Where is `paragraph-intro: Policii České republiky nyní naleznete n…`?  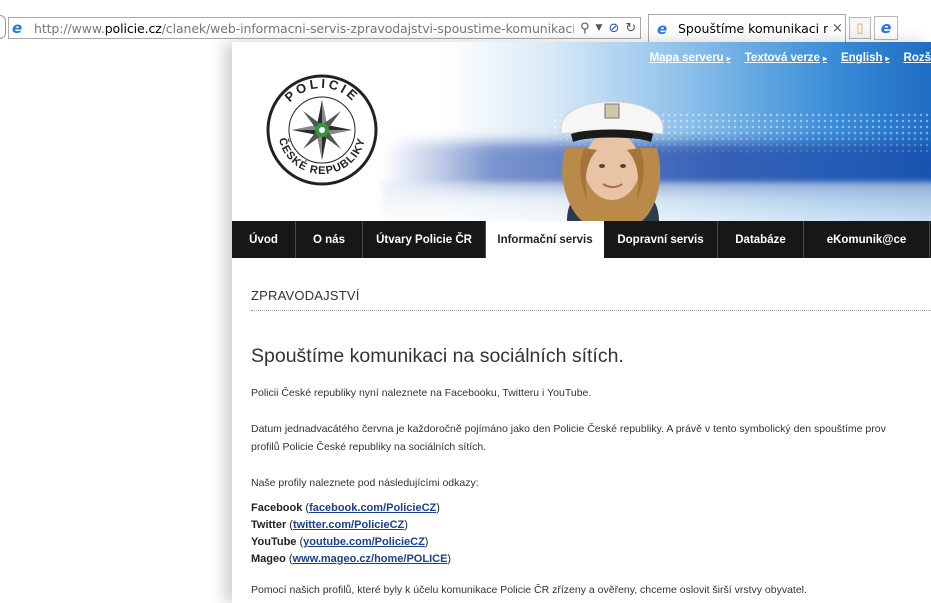 paragraph-intro: Policii České republiky nyní naleznete n… is located at coordinates (421, 393).